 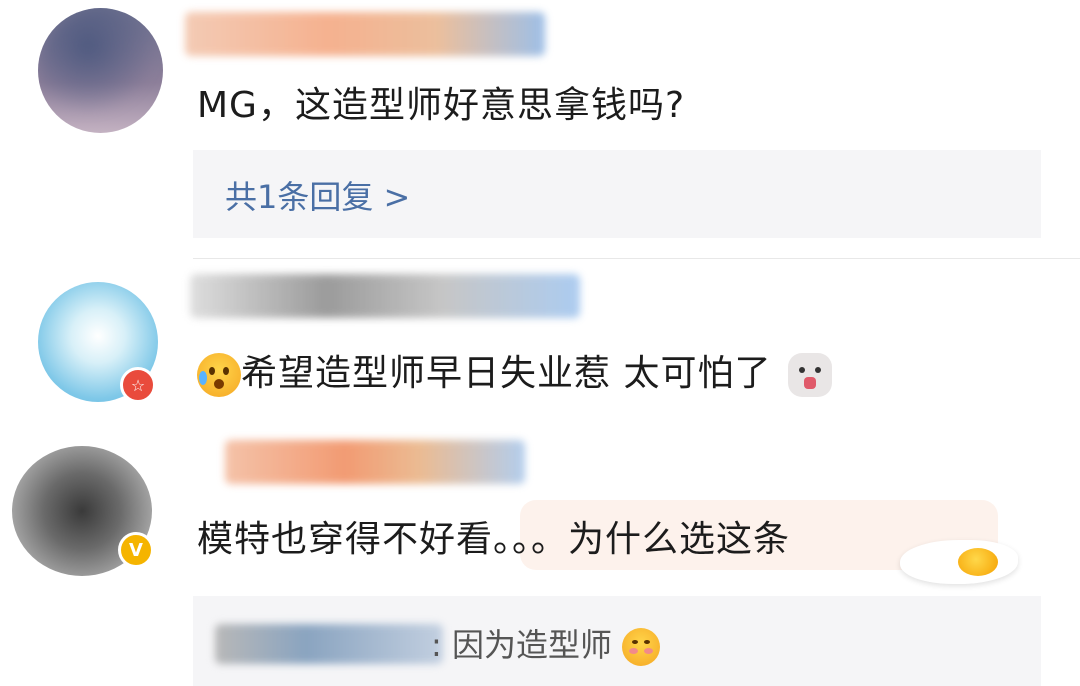 What do you see at coordinates (506, 373) in the screenshot?
I see `comment-text: 希望造型师早日失业惹 太可怕了` at bounding box center [506, 373].